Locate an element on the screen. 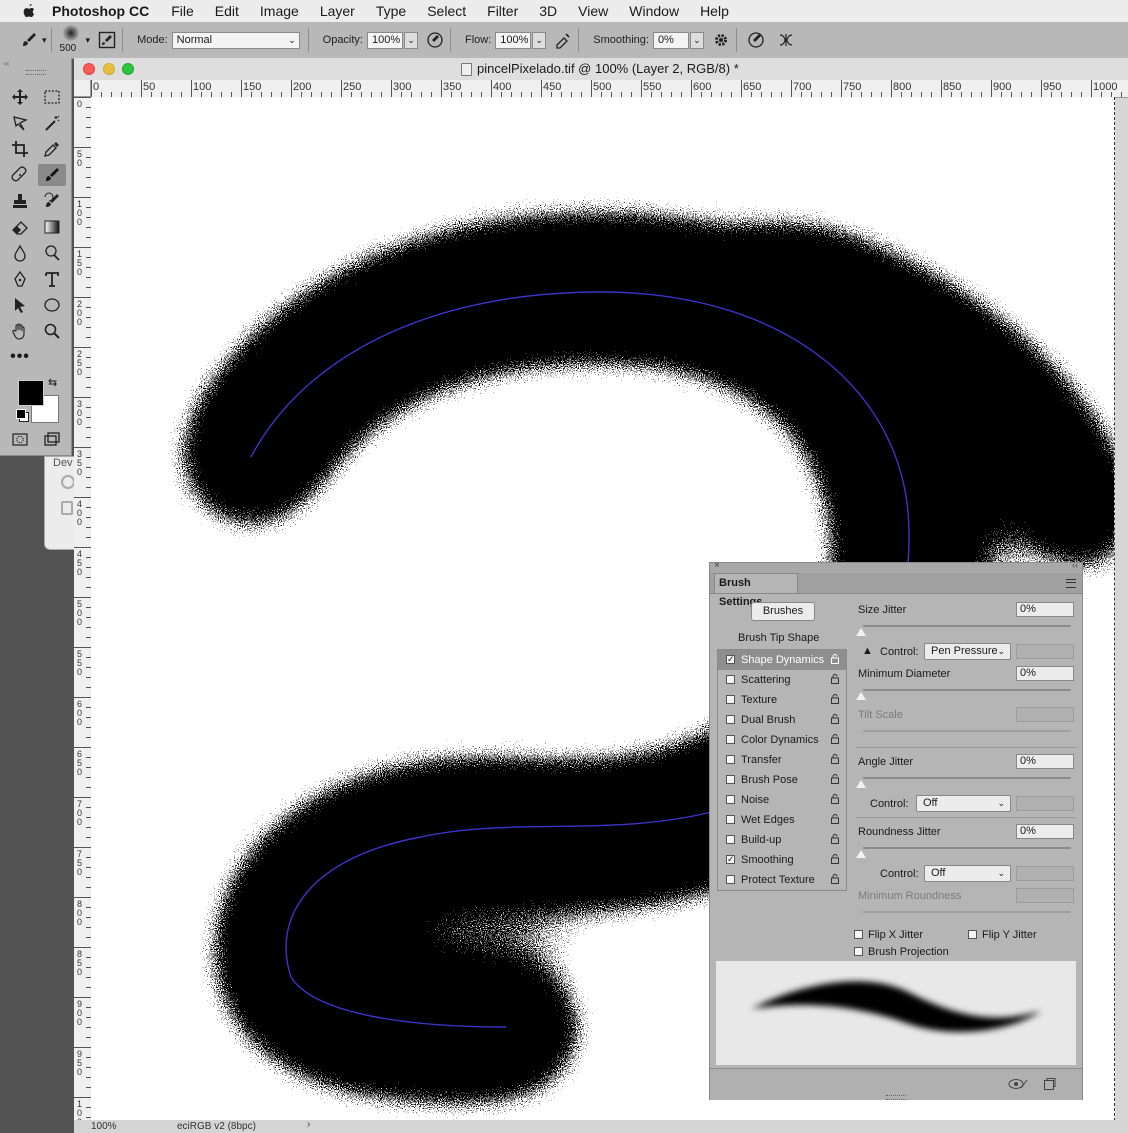 This screenshot has height=1133, width=1128. list-item-noise: Noise is located at coordinates (782, 800).